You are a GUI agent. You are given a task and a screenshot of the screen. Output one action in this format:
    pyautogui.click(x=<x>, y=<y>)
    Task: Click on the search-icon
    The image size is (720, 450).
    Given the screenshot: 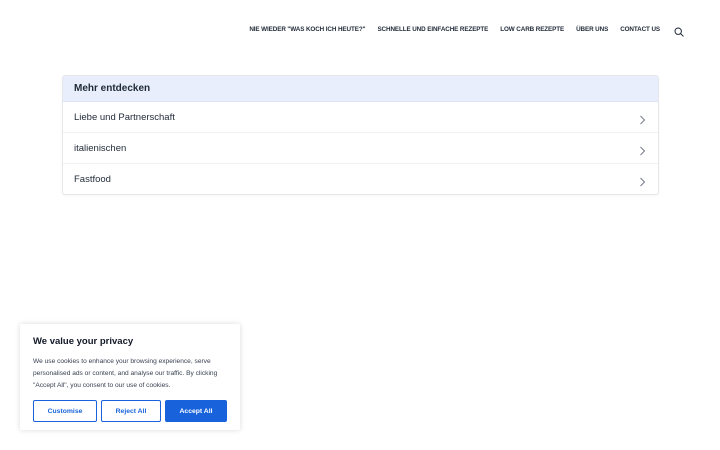 What is the action you would take?
    pyautogui.click(x=679, y=30)
    